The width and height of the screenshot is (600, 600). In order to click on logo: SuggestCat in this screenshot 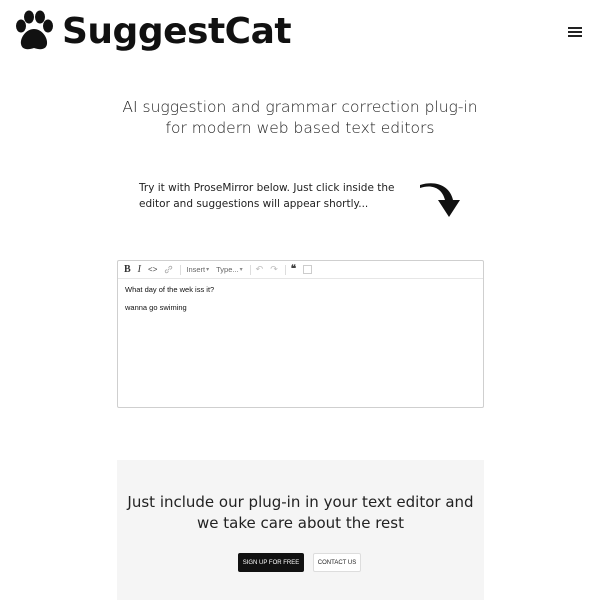, I will do `click(152, 32)`.